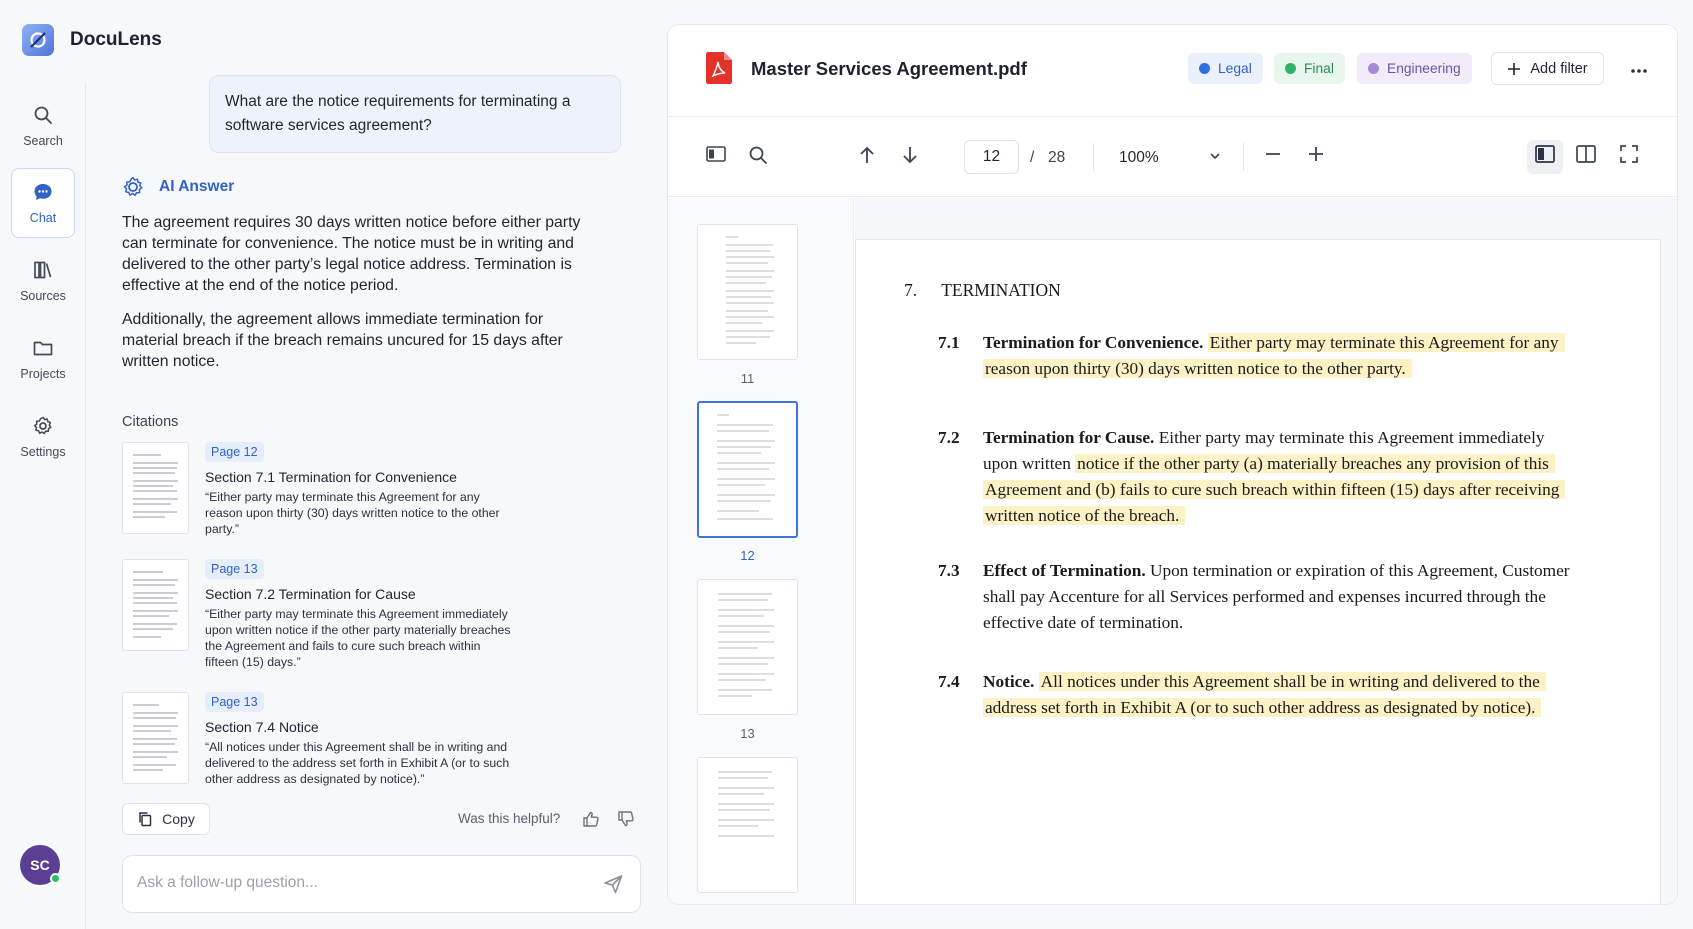 The height and width of the screenshot is (929, 1693). What do you see at coordinates (1319, 68) in the screenshot?
I see `tag-label: Final` at bounding box center [1319, 68].